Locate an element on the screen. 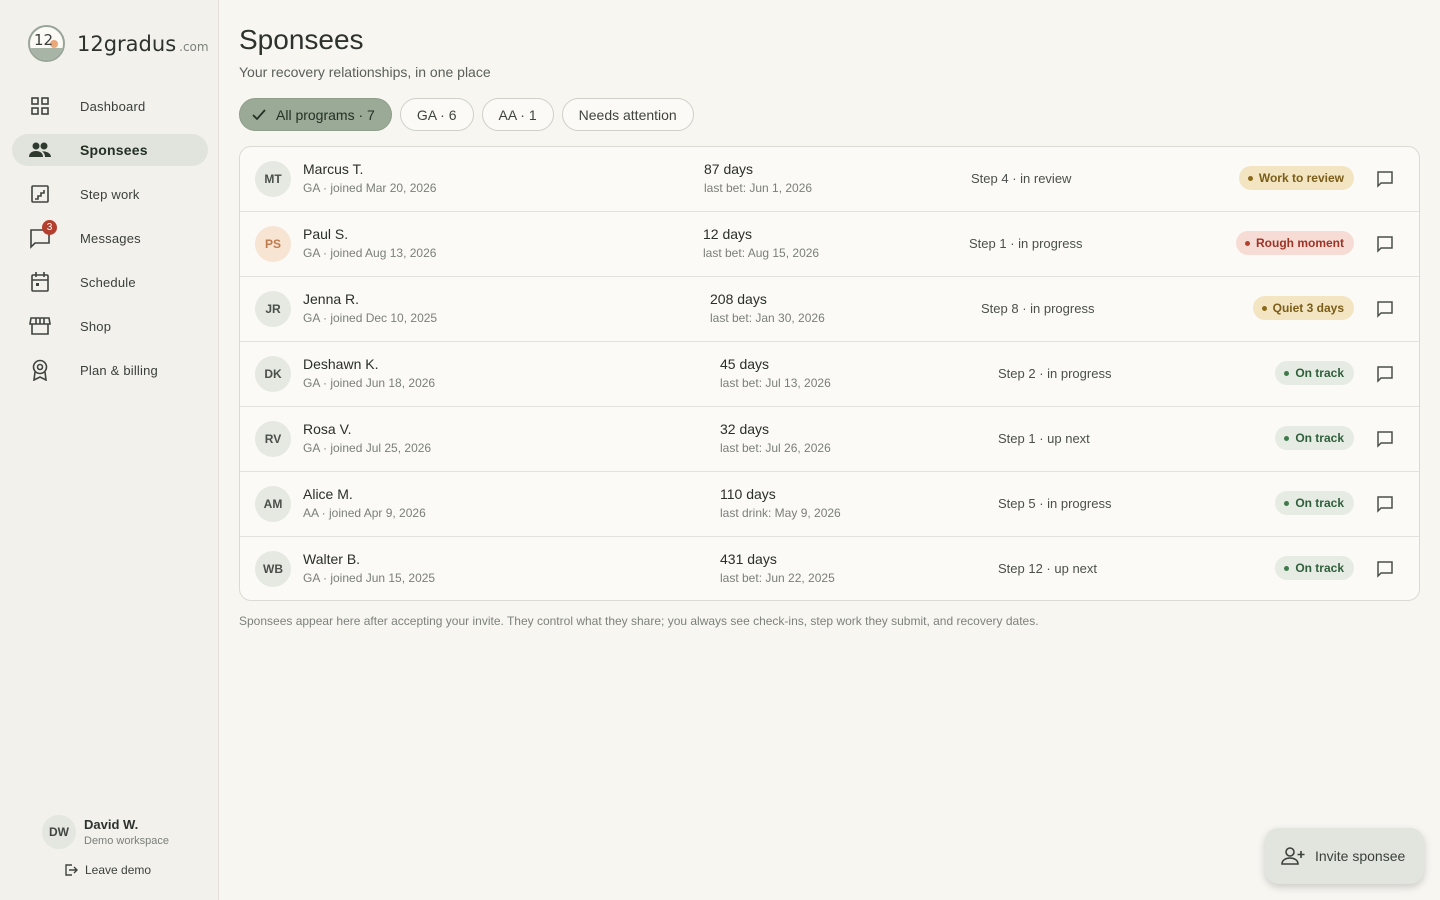 The image size is (1440, 900). sponsee-name: Deshawn K. is located at coordinates (341, 364).